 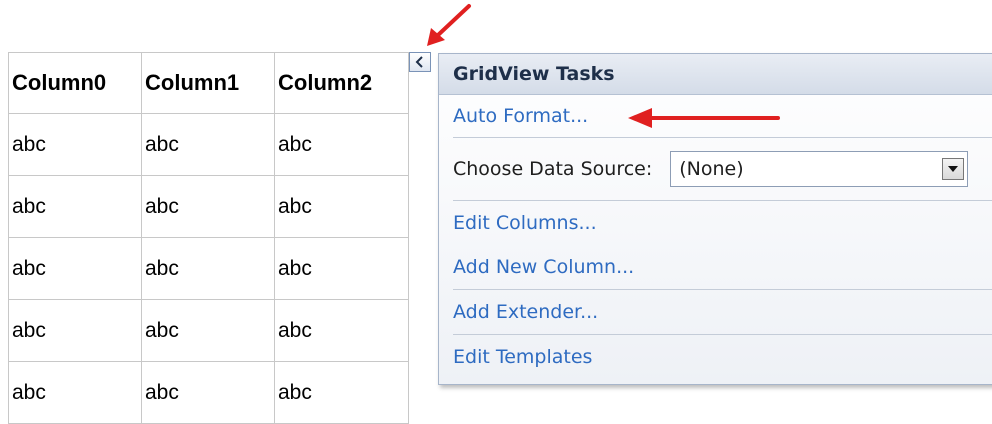 I want to click on column-header: Column1, so click(x=208, y=83).